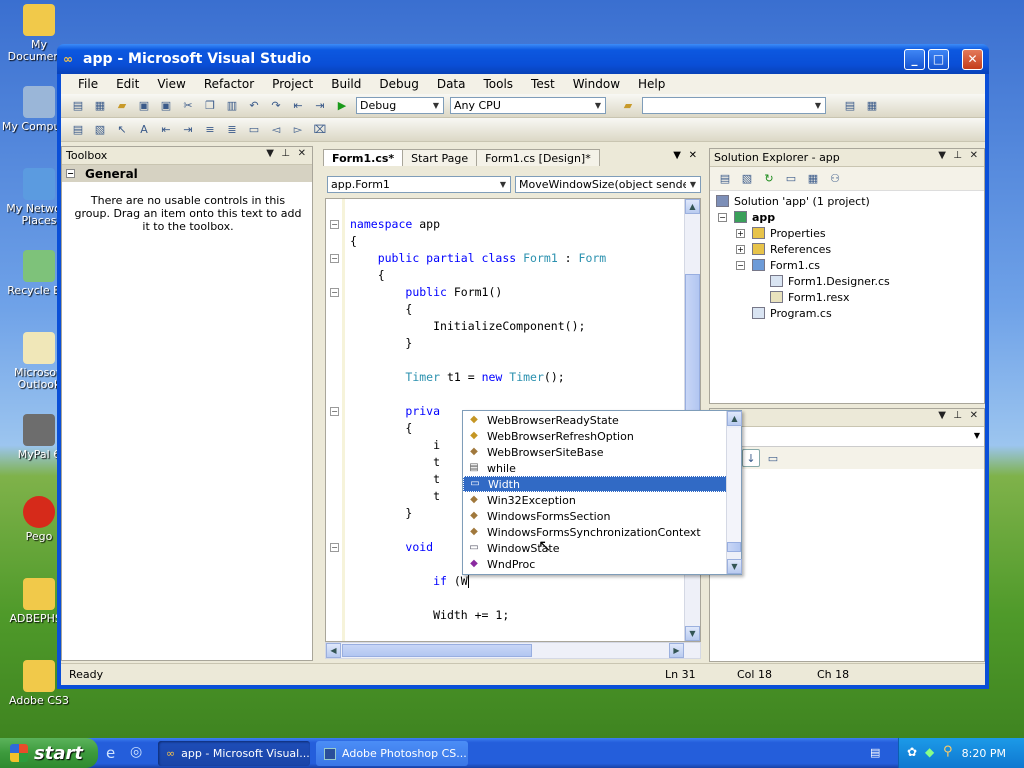  Describe the element at coordinates (835, 179) in the screenshot. I see `class-diagram-icon: ⚇` at that location.